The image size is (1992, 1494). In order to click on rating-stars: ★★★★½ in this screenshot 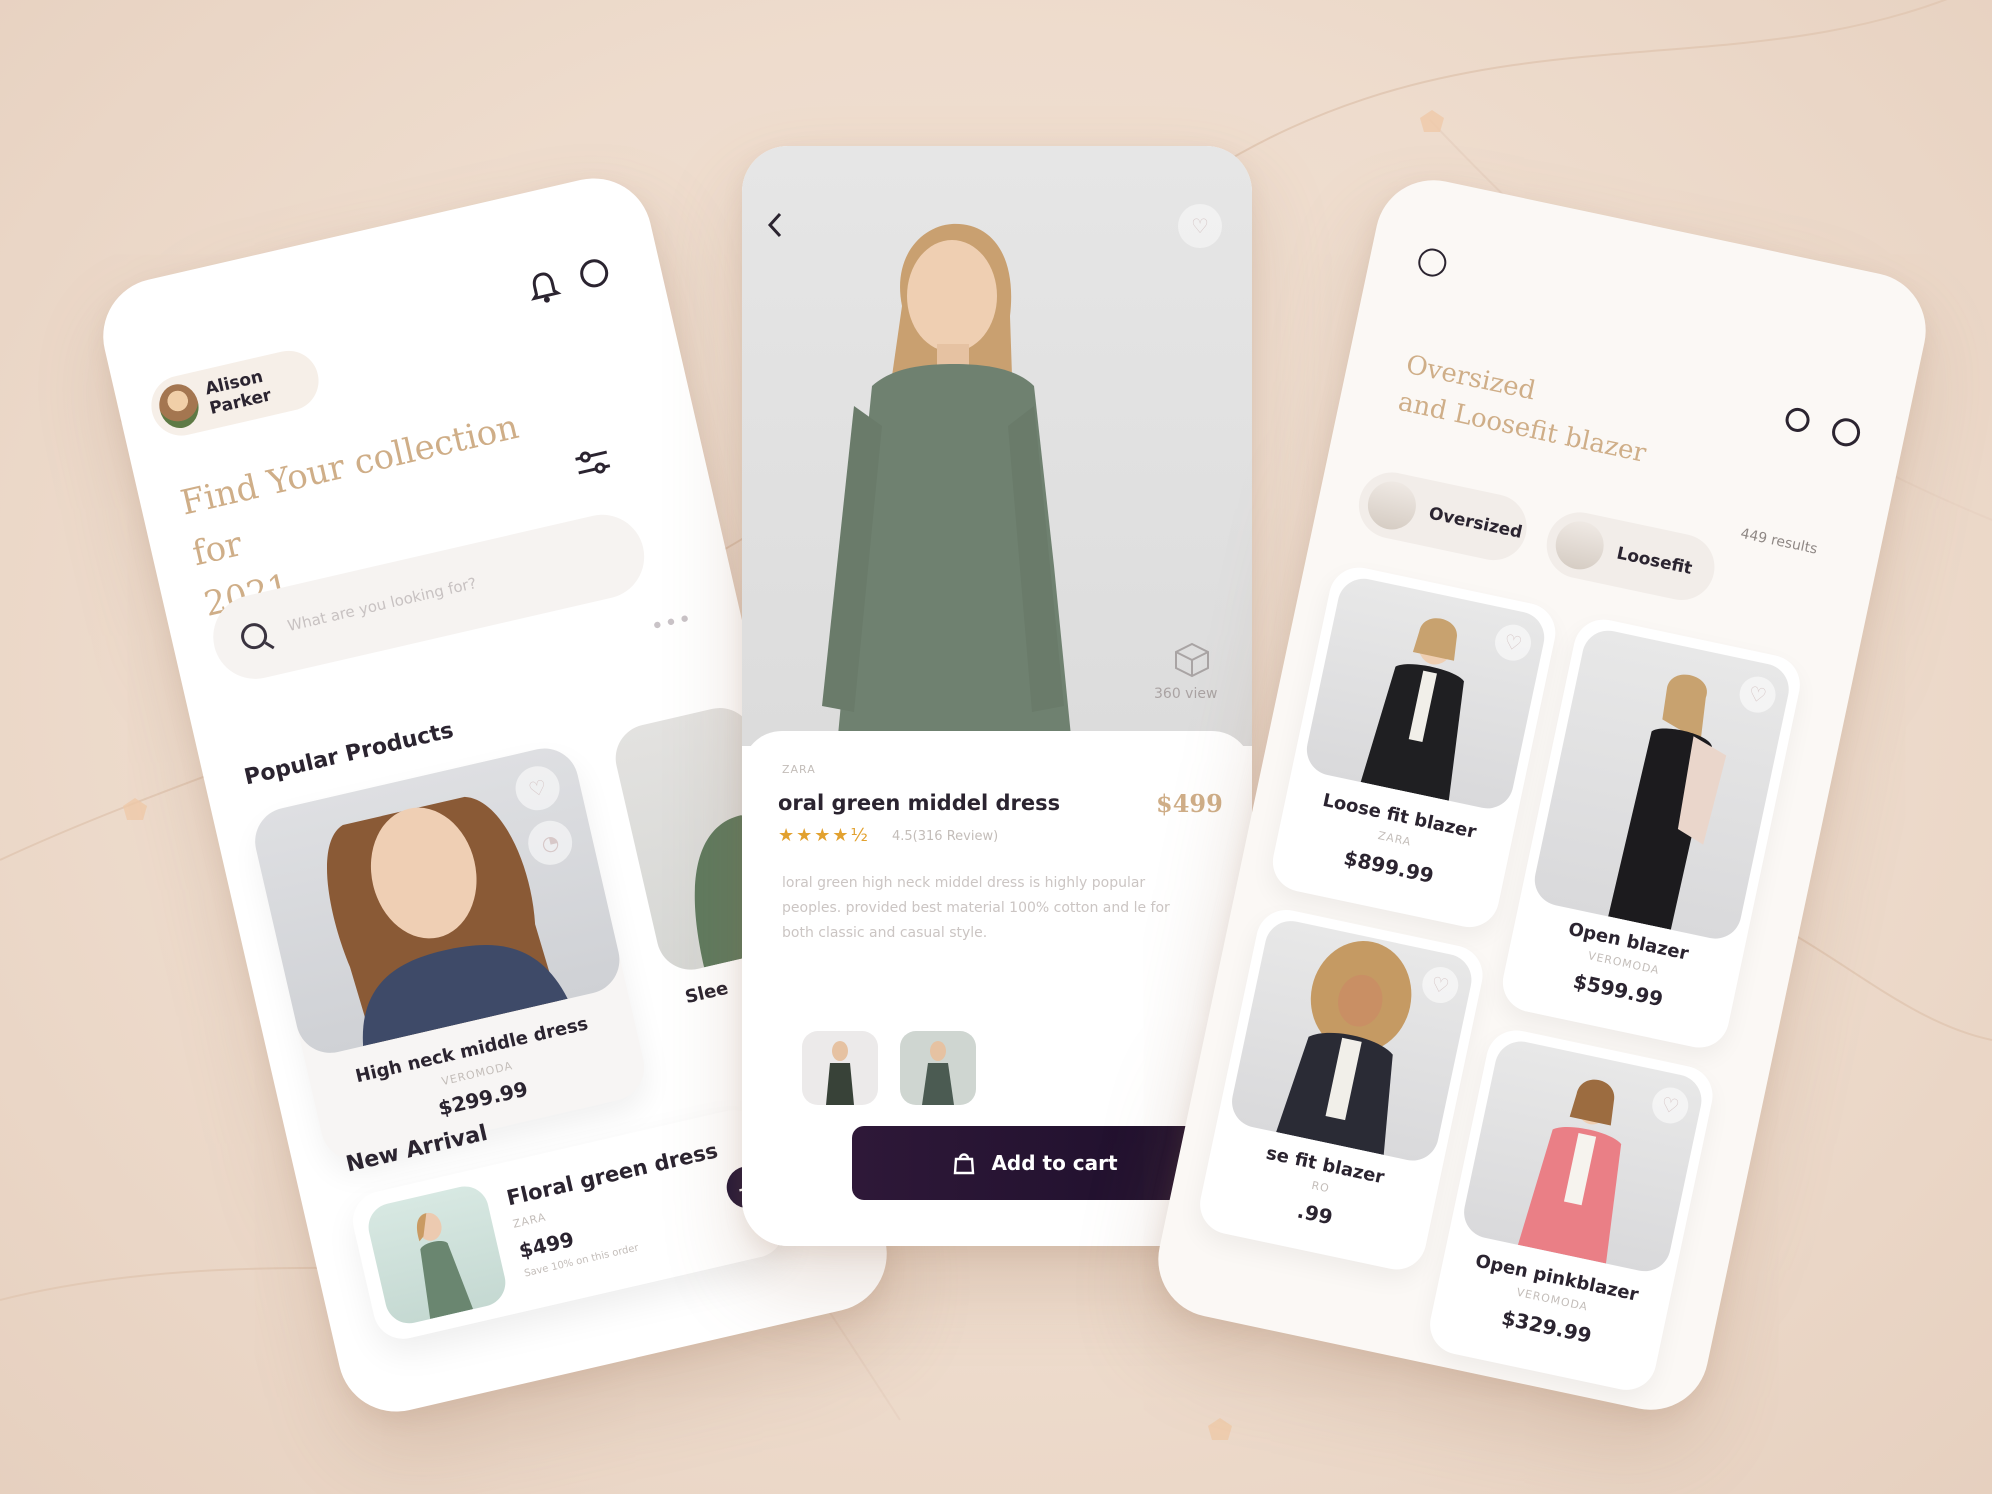, I will do `click(824, 835)`.